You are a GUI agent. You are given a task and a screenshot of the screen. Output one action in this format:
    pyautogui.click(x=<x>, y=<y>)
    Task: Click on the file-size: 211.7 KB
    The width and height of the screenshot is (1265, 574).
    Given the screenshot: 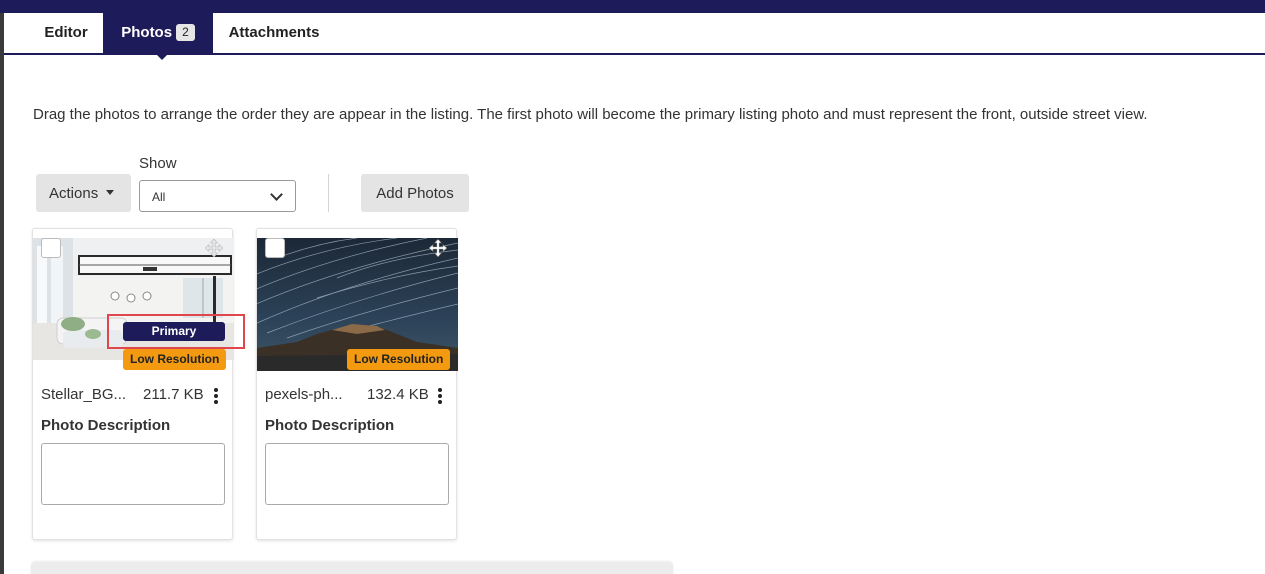 What is the action you would take?
    pyautogui.click(x=173, y=394)
    